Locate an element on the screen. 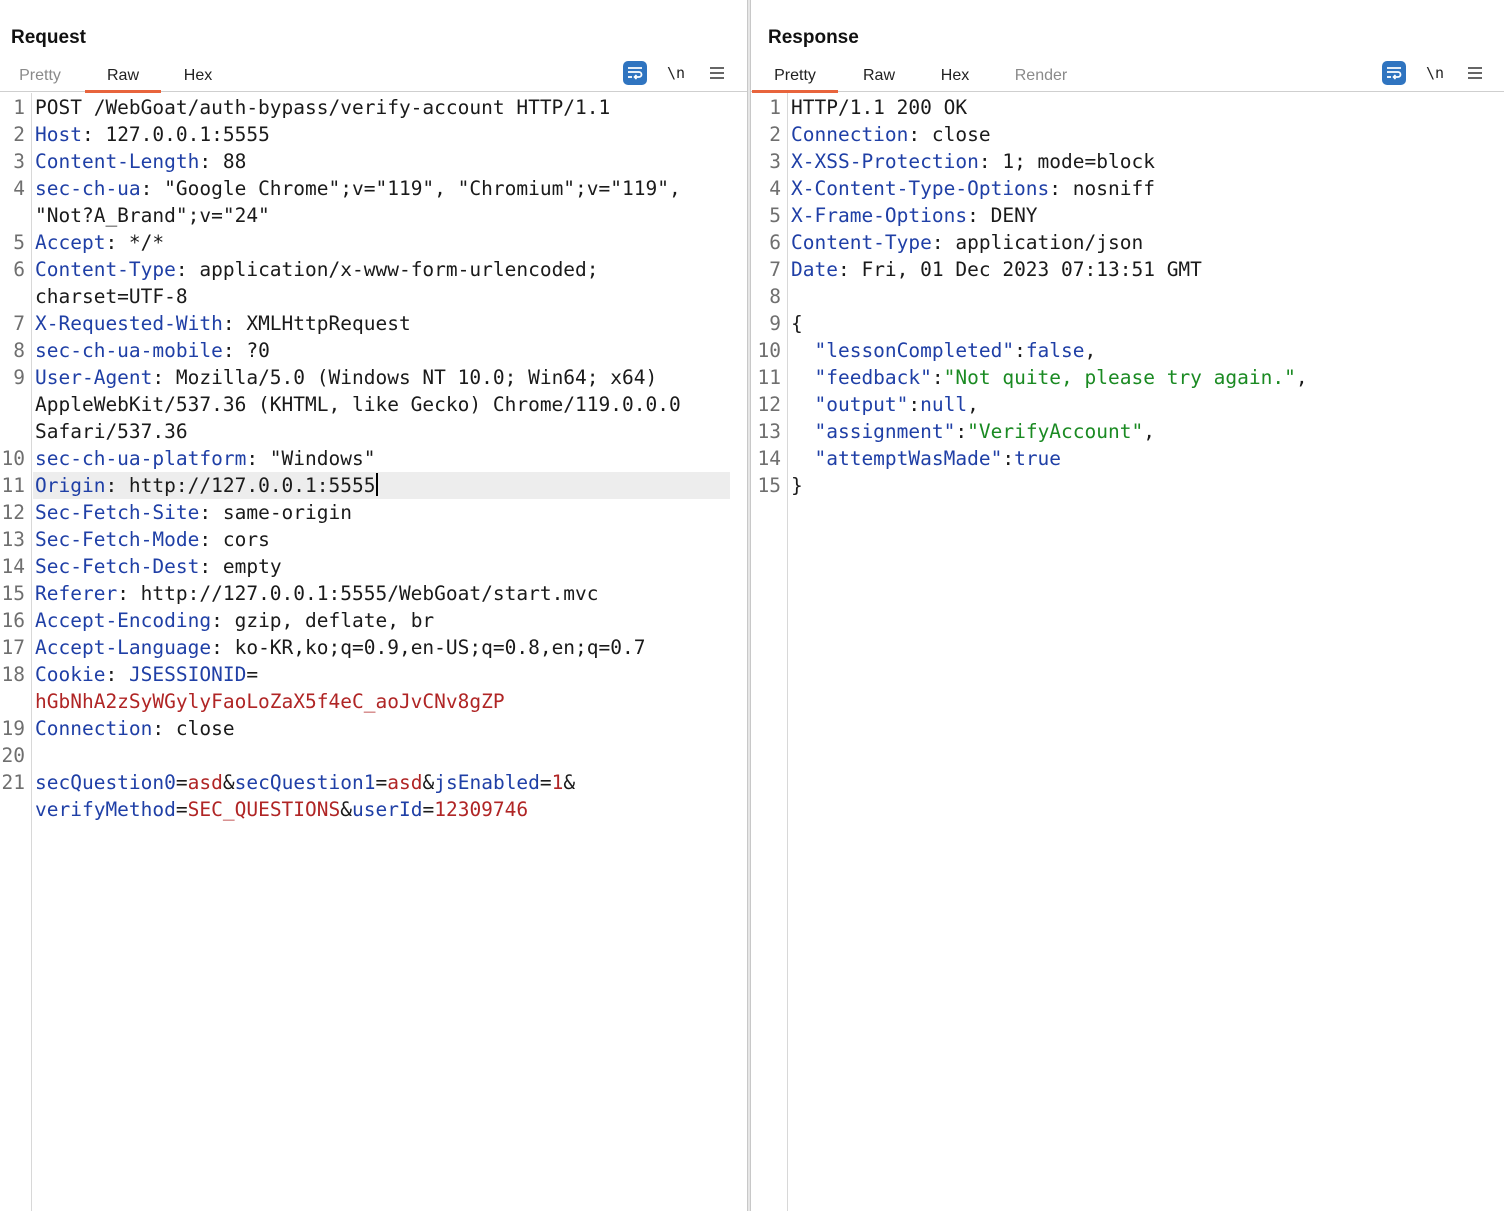 The width and height of the screenshot is (1504, 1211). token: sec-ch-ua-platform is located at coordinates (141, 458).